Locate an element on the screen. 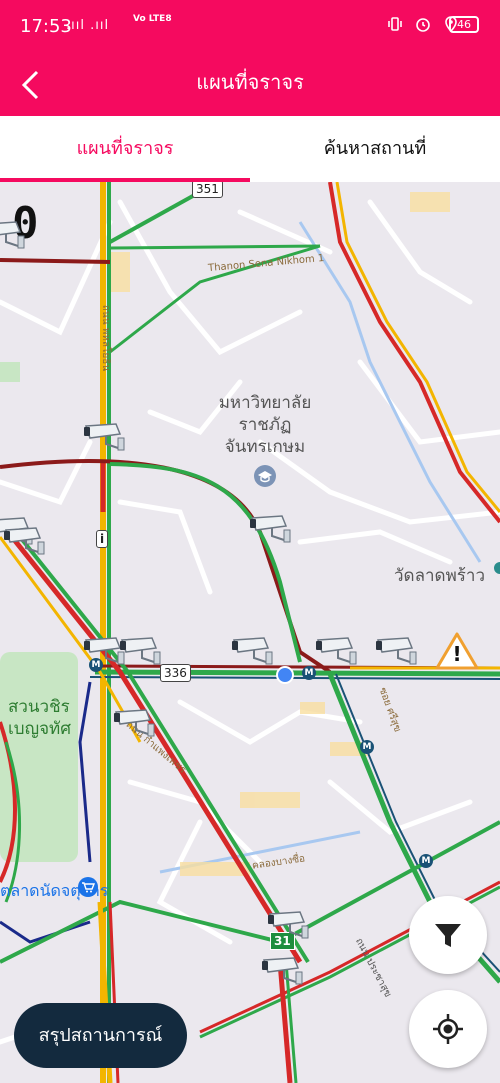 This screenshot has height=1083, width=500. filter-button is located at coordinates (448, 935).